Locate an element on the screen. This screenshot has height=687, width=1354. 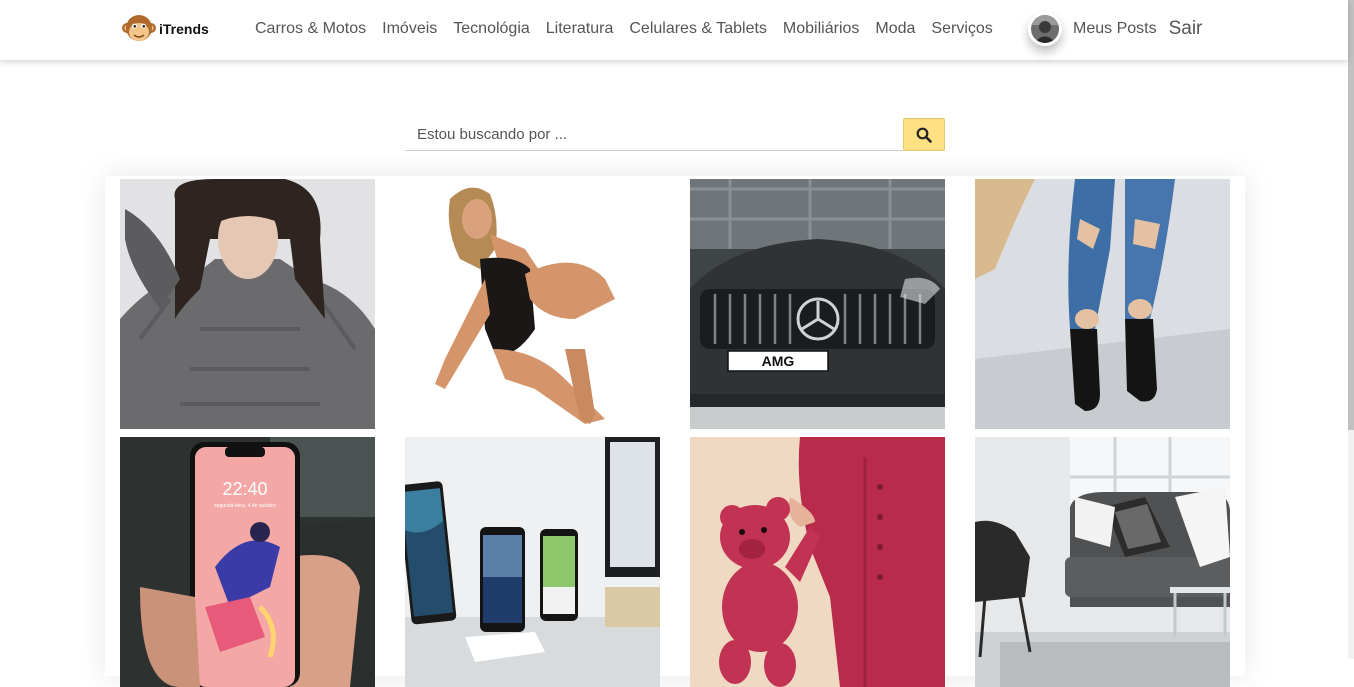
search-icon is located at coordinates (924, 135).